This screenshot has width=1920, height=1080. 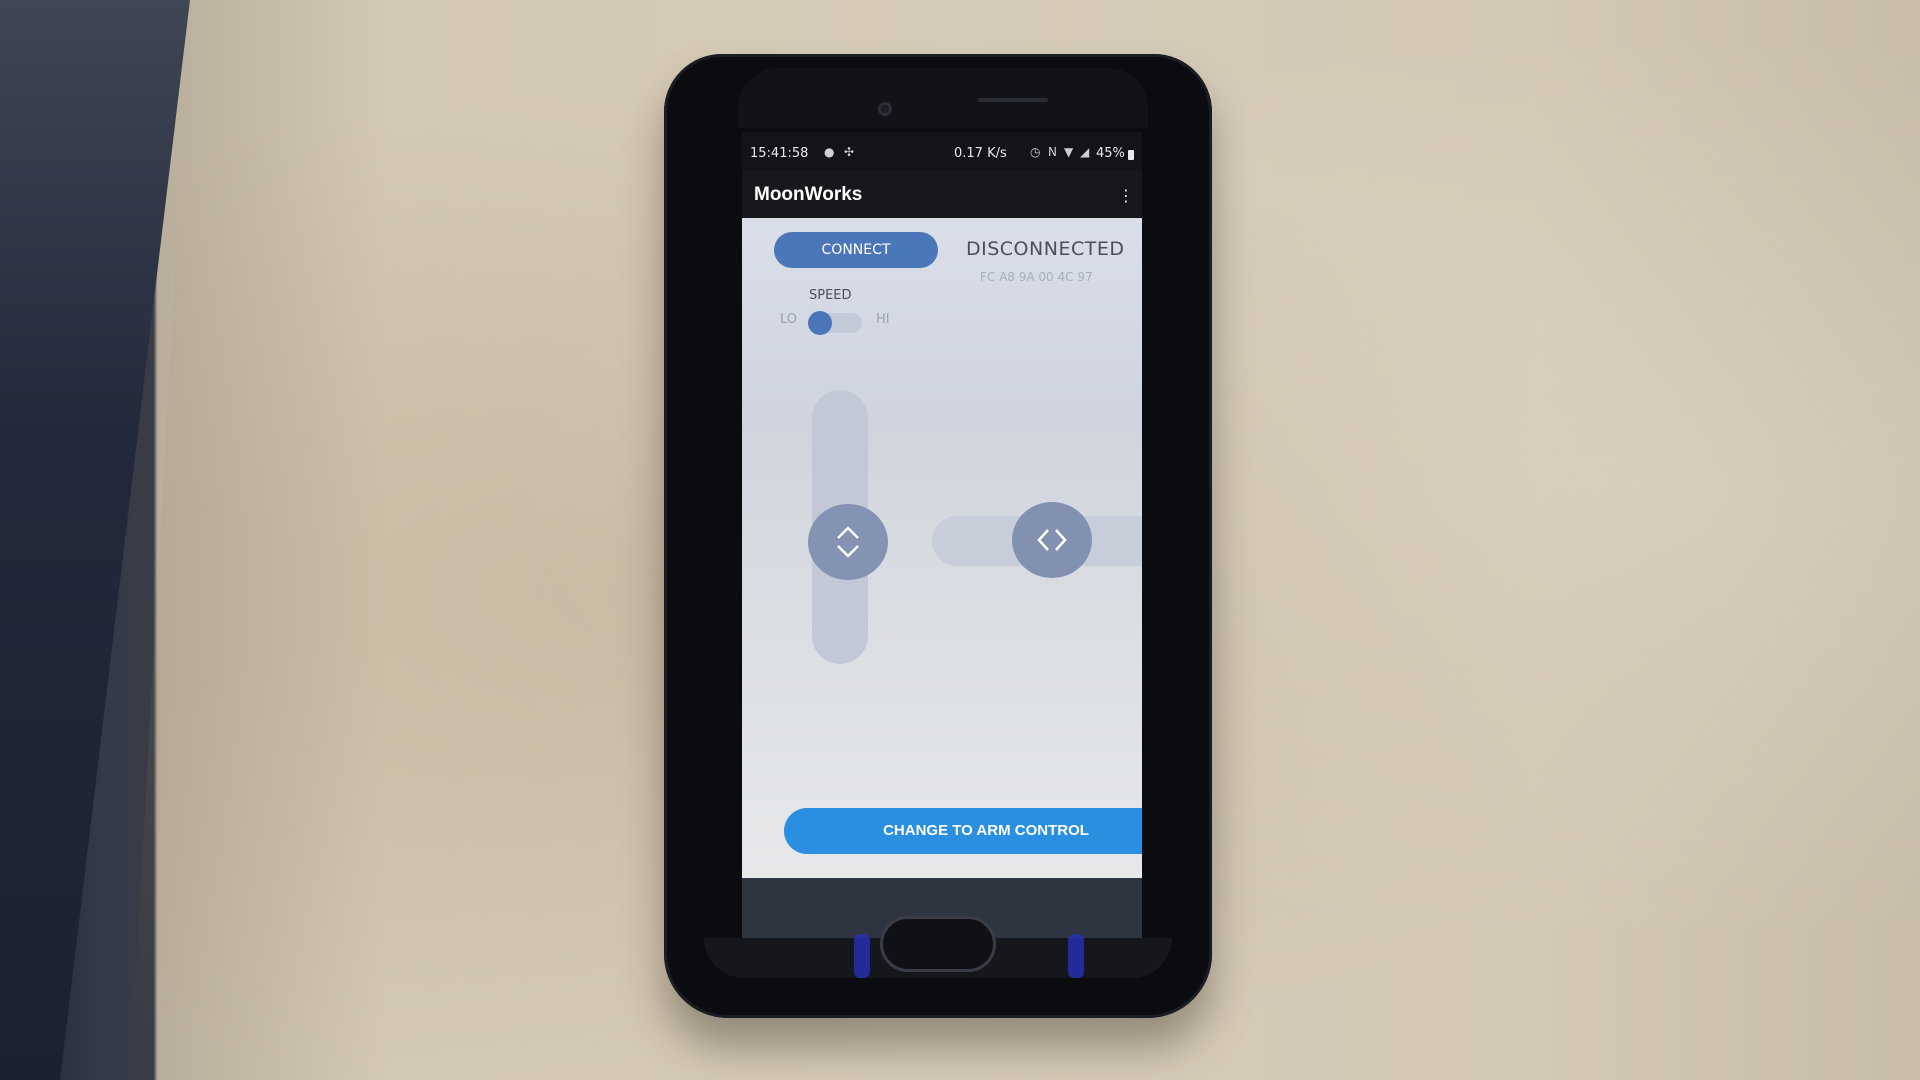 What do you see at coordinates (808, 194) in the screenshot?
I see `app-title: MoonWorks` at bounding box center [808, 194].